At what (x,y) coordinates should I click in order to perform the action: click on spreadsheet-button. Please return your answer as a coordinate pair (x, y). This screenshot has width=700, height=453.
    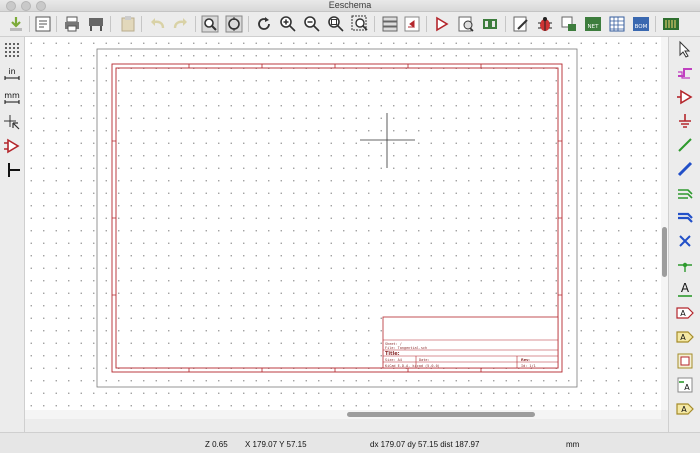
    Looking at the image, I should click on (617, 24).